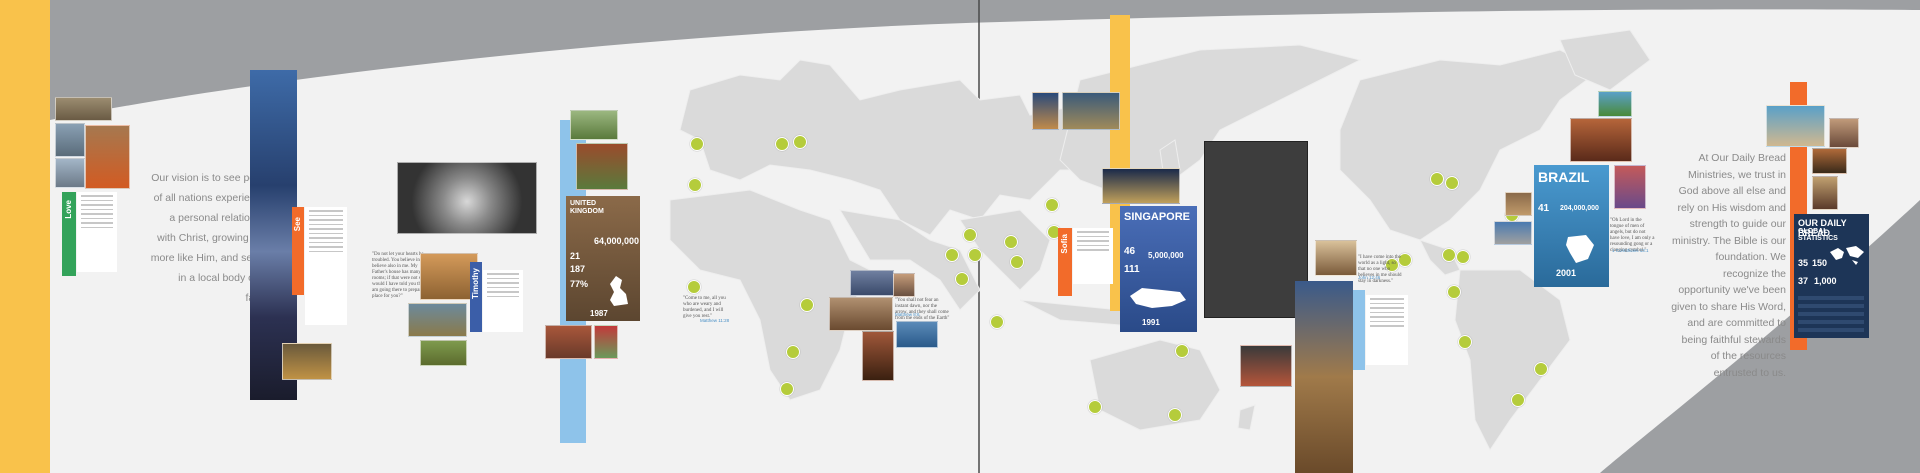 This screenshot has width=1920, height=473. Describe the element at coordinates (878, 356) in the screenshot. I see `photo-canyon` at that location.